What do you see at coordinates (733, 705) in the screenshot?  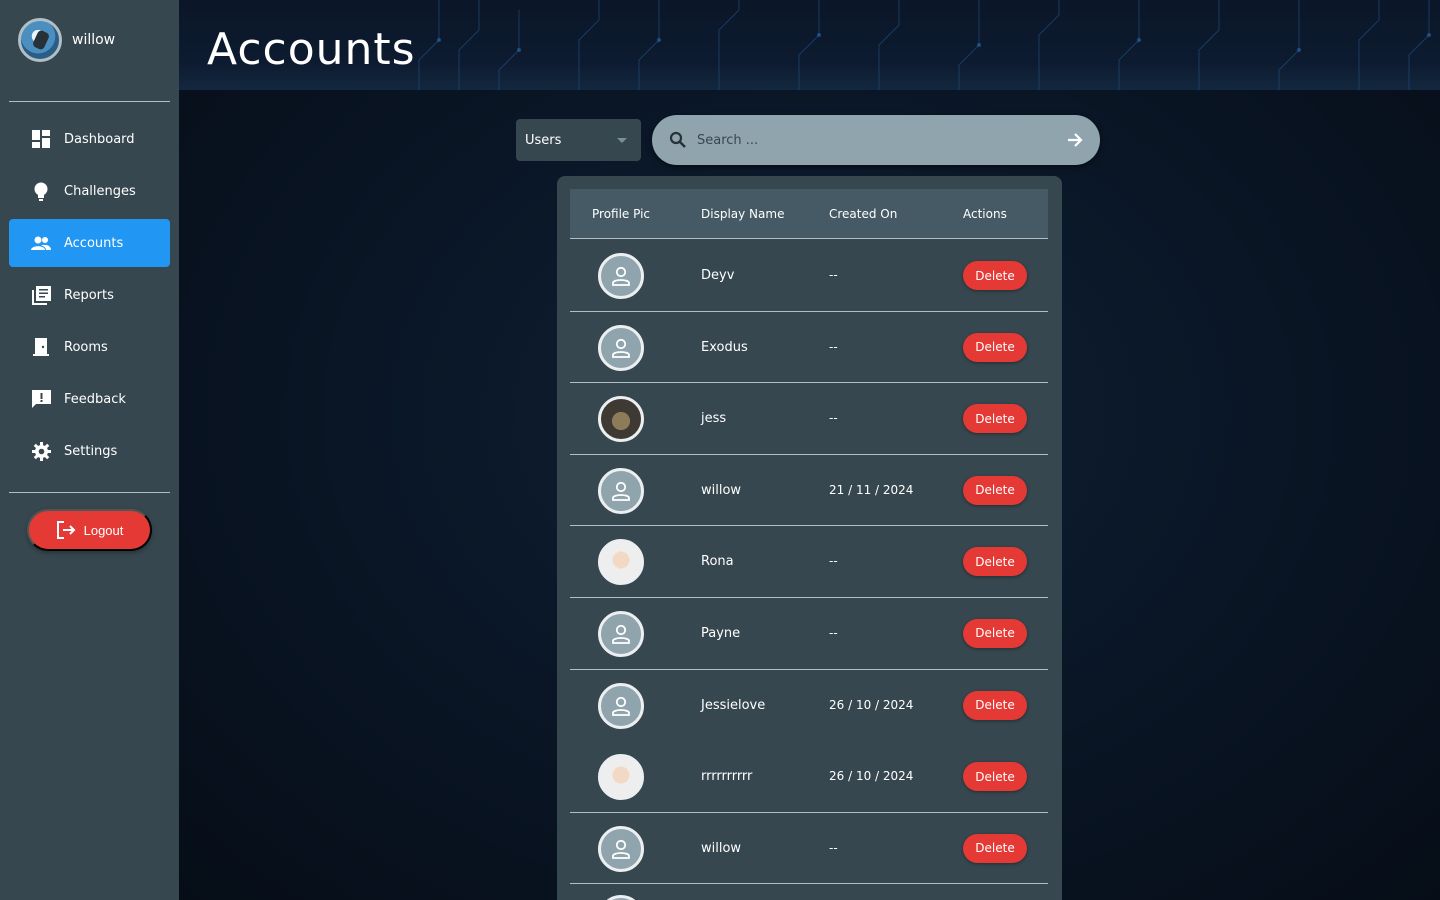 I see `display-name: Jessielove` at bounding box center [733, 705].